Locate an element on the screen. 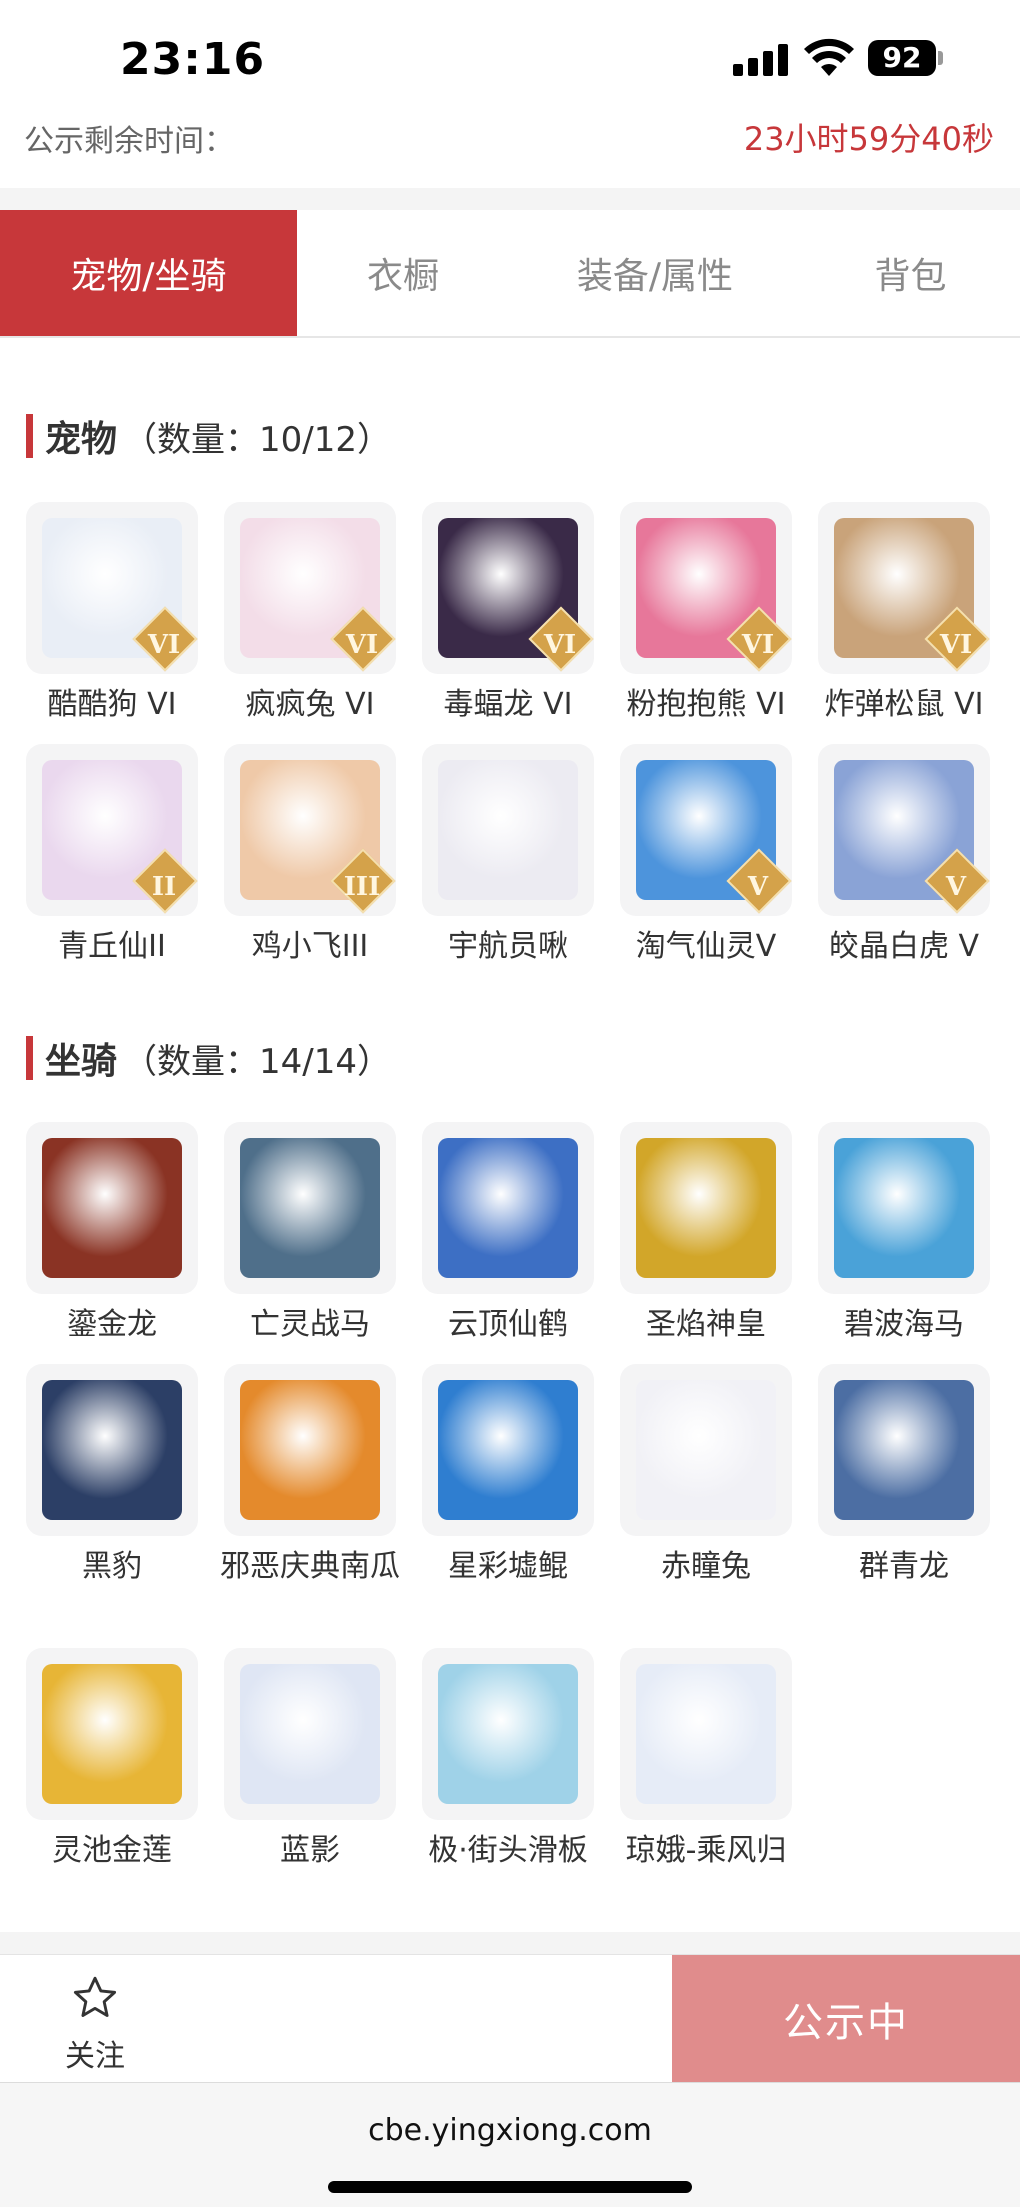 This screenshot has height=2207, width=1020. mount-card: 亡灵战马 is located at coordinates (310, 1234).